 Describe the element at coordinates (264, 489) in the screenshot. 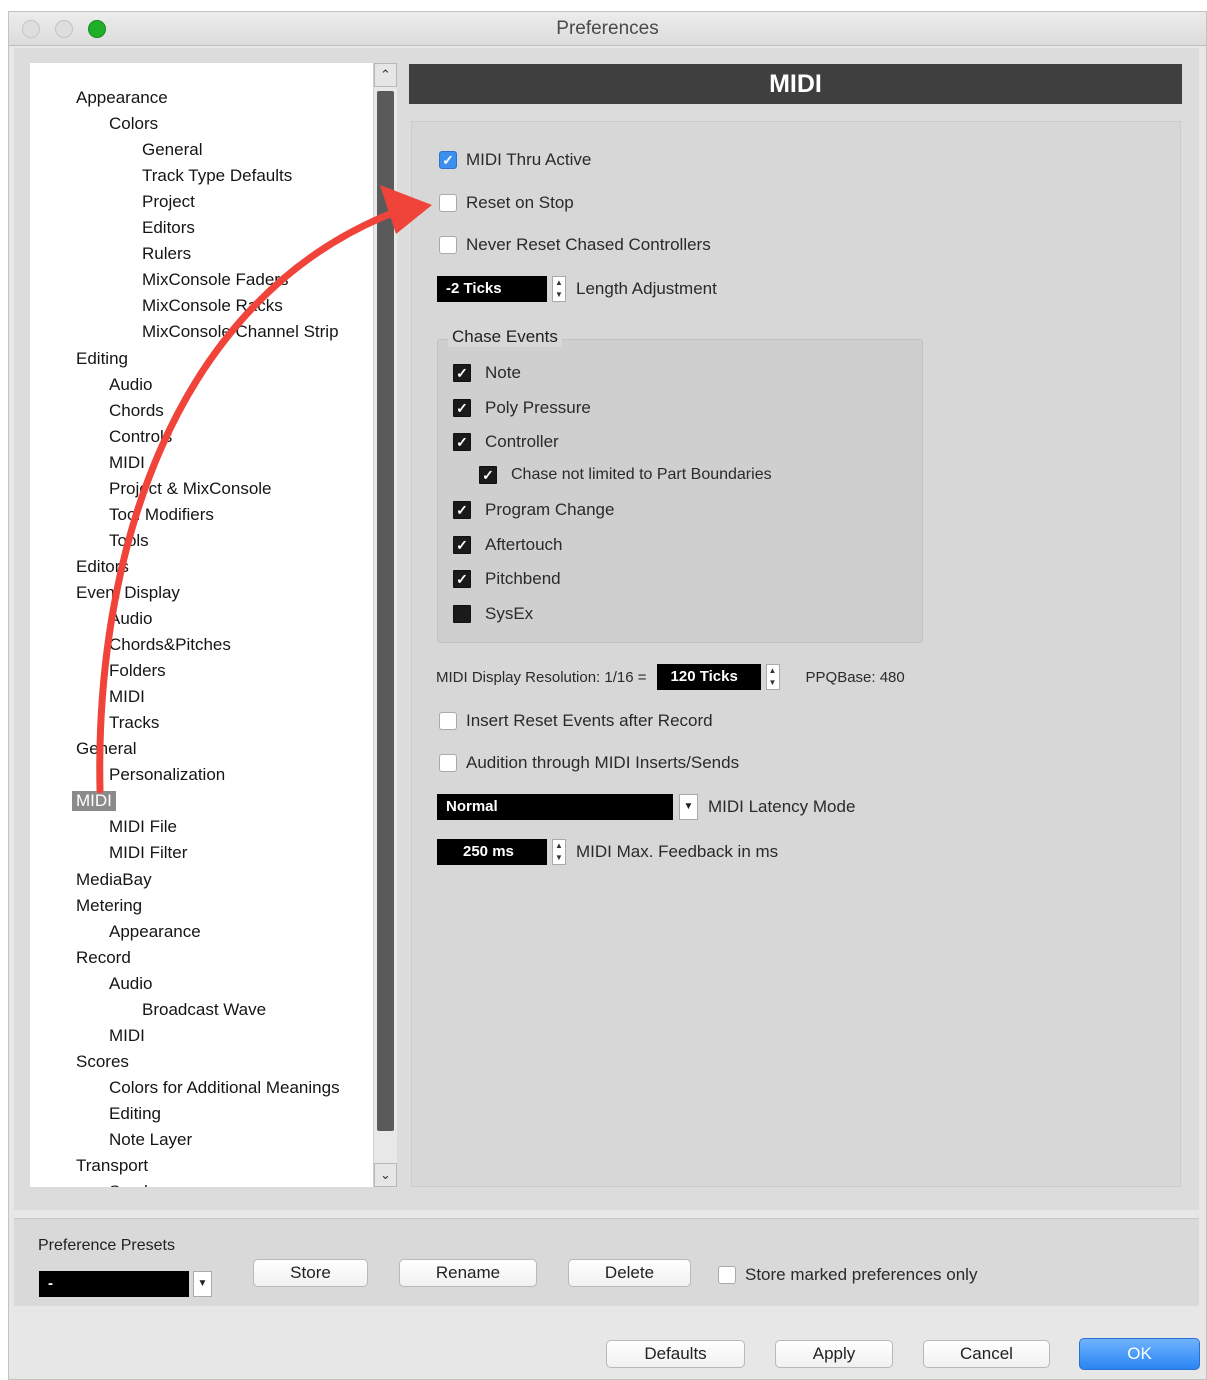

I see `annotation-arrow` at that location.